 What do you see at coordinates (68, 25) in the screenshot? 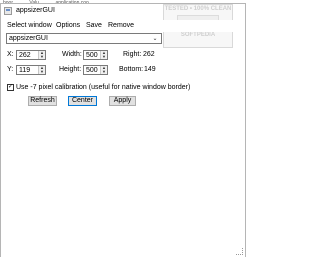
I see `menu-options: Options` at bounding box center [68, 25].